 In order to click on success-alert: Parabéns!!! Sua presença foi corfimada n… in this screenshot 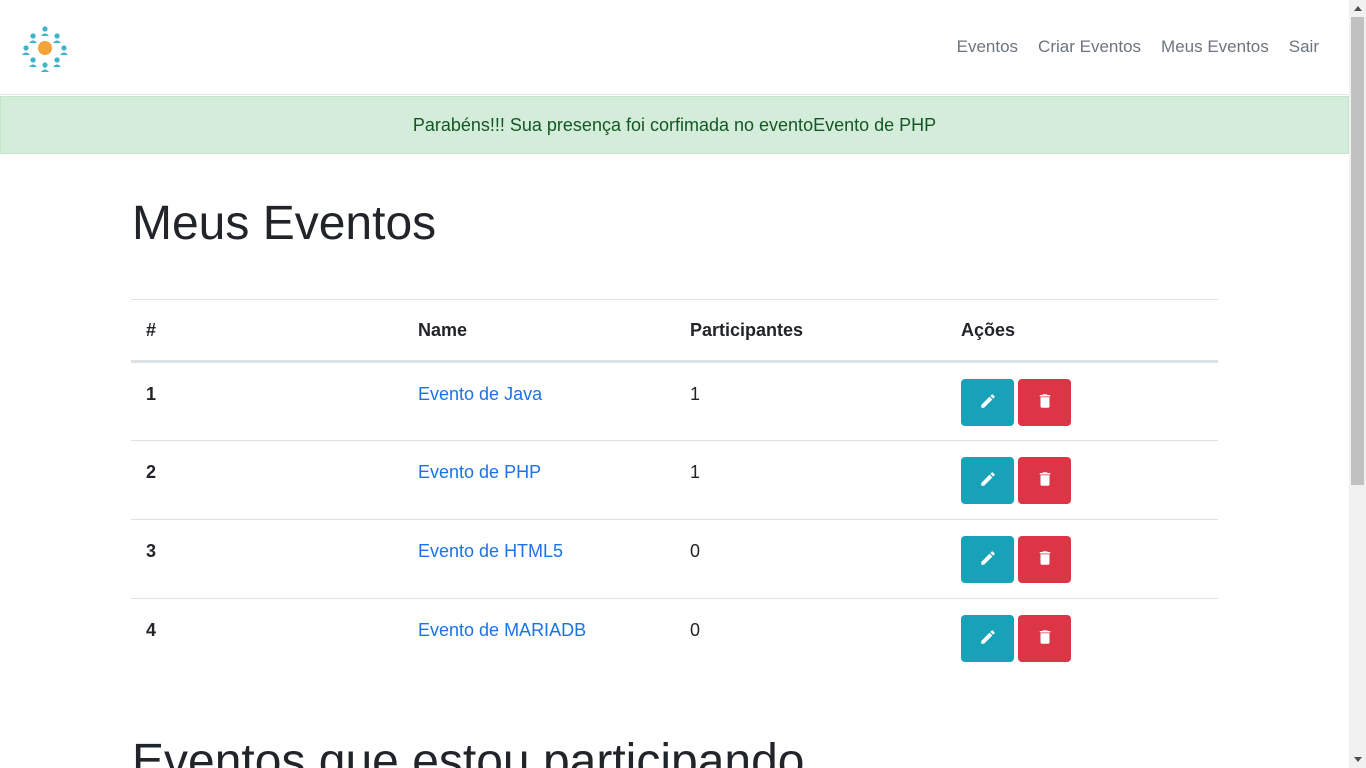, I will do `click(674, 125)`.